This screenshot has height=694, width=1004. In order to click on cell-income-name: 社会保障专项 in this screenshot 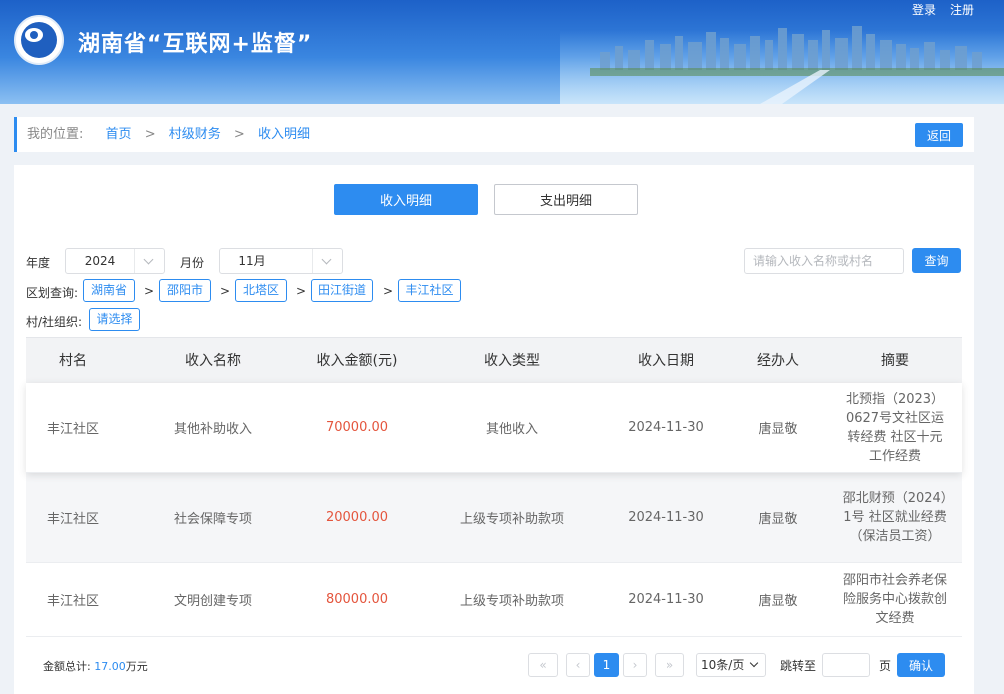, I will do `click(212, 519)`.